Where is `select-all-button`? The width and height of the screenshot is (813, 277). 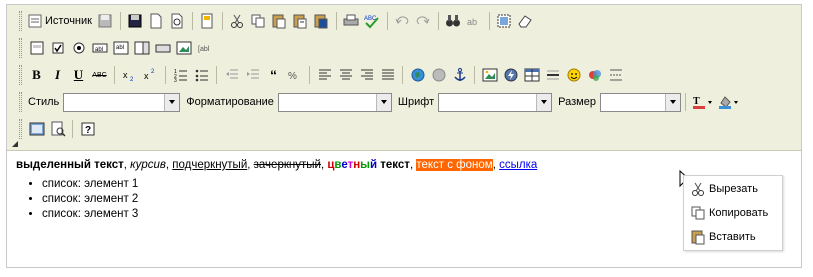 select-all-button is located at coordinates (504, 21).